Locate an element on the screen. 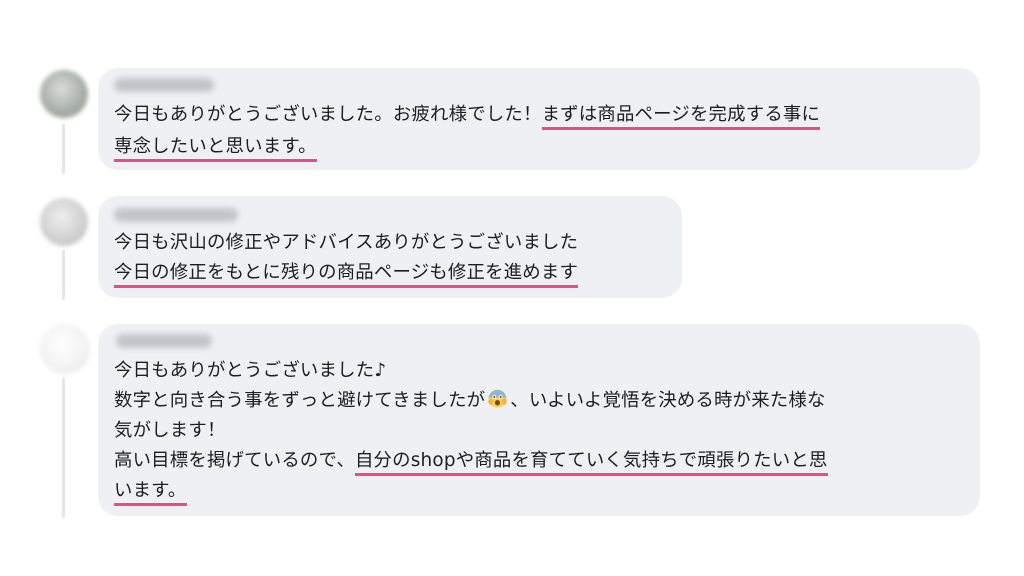 The height and width of the screenshot is (576, 1024). comment-text-line: 数字と向き合う事をずっと避けてきましたが 、いよいよ覚悟を決める時が来た様な is located at coordinates (470, 401).